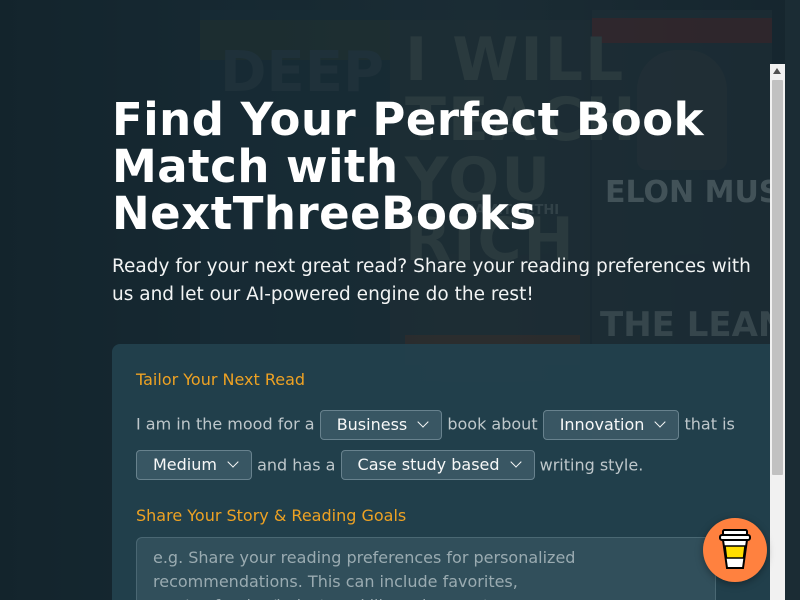 The width and height of the screenshot is (800, 600). What do you see at coordinates (185, 464) in the screenshot?
I see `length-select-value: Medium` at bounding box center [185, 464].